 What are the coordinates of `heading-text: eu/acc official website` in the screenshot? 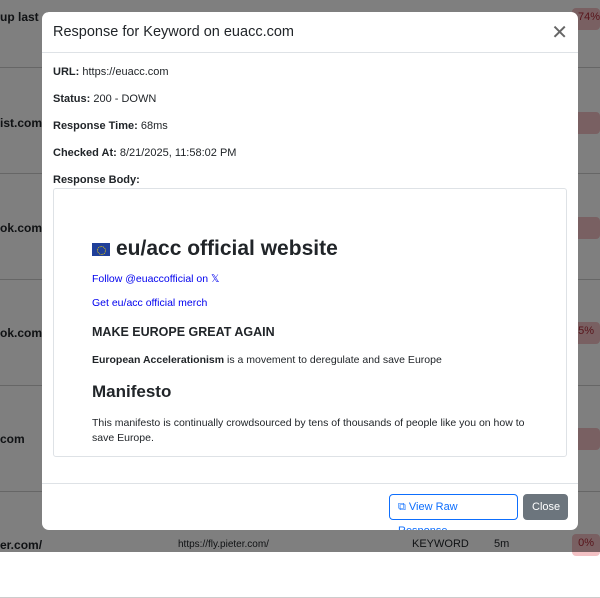 It's located at (227, 248).